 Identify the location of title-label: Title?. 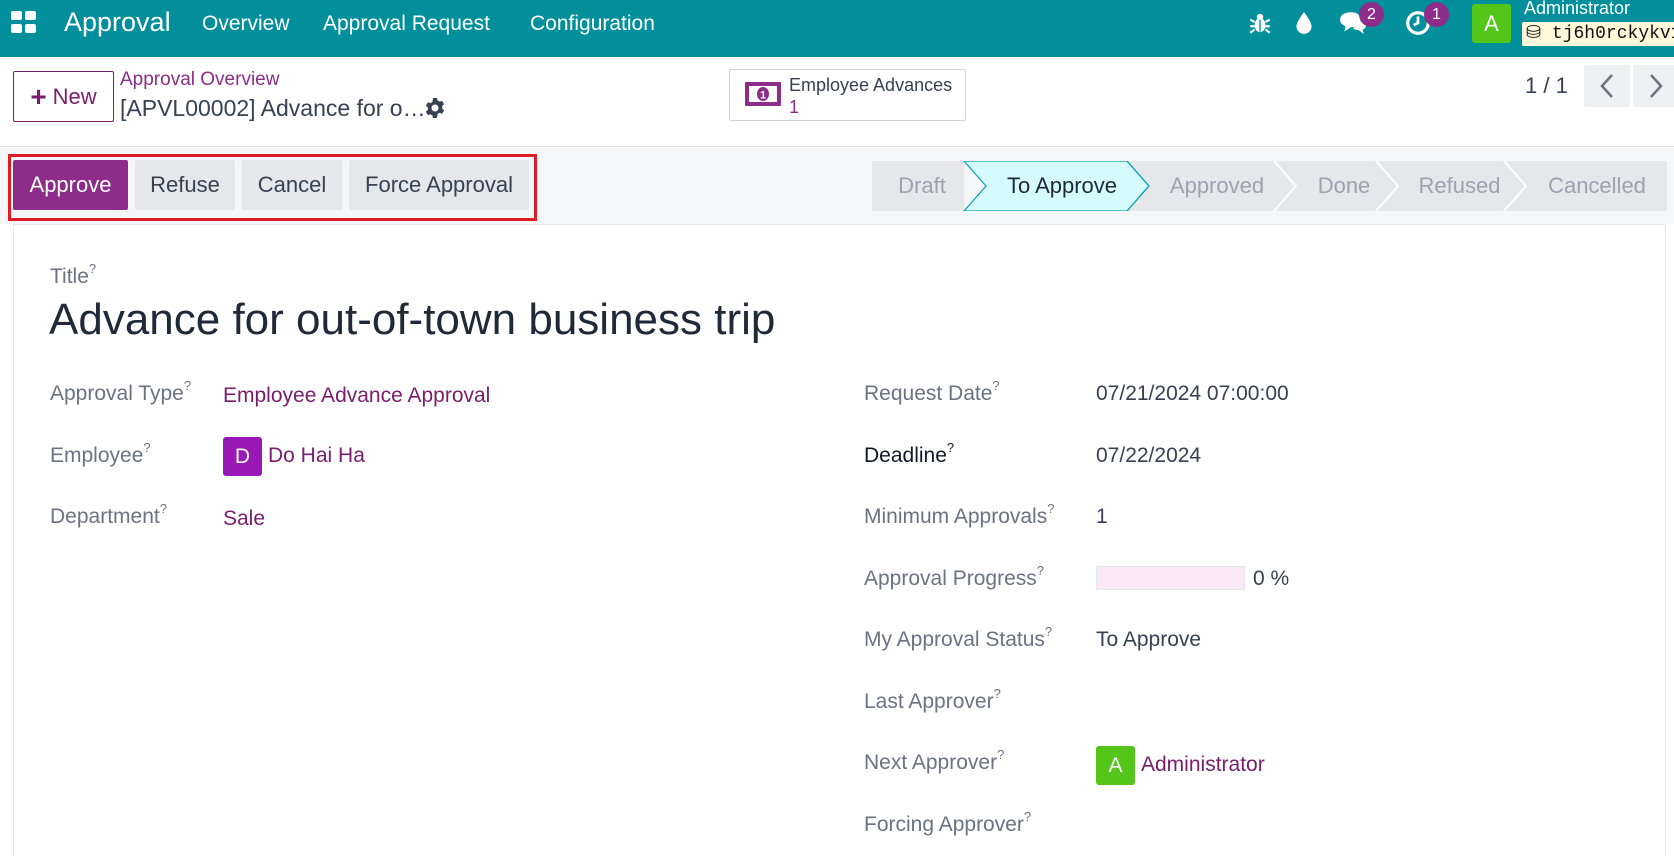
(73, 274).